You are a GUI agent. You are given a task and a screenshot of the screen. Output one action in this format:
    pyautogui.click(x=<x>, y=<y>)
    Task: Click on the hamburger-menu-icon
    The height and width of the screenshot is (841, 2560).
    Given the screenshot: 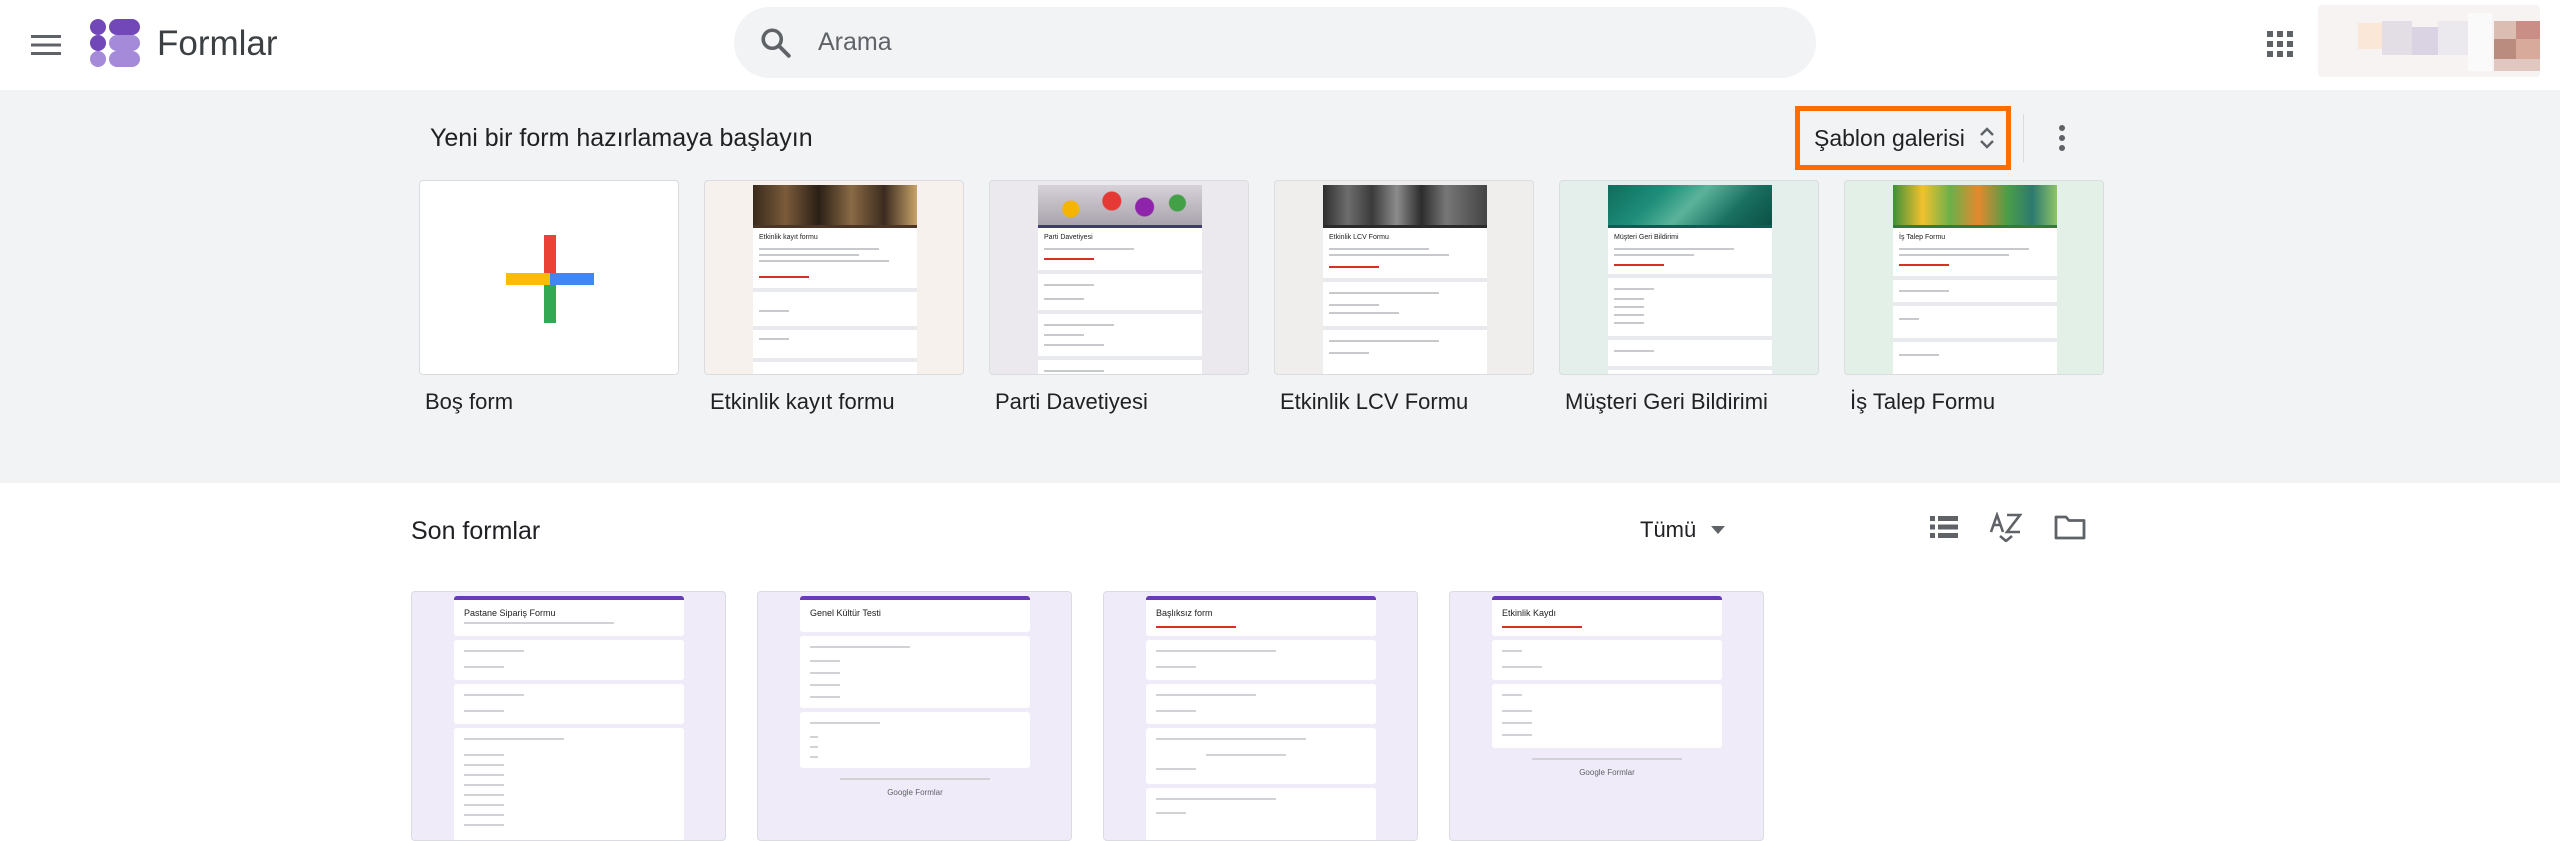 What is the action you would take?
    pyautogui.click(x=46, y=45)
    